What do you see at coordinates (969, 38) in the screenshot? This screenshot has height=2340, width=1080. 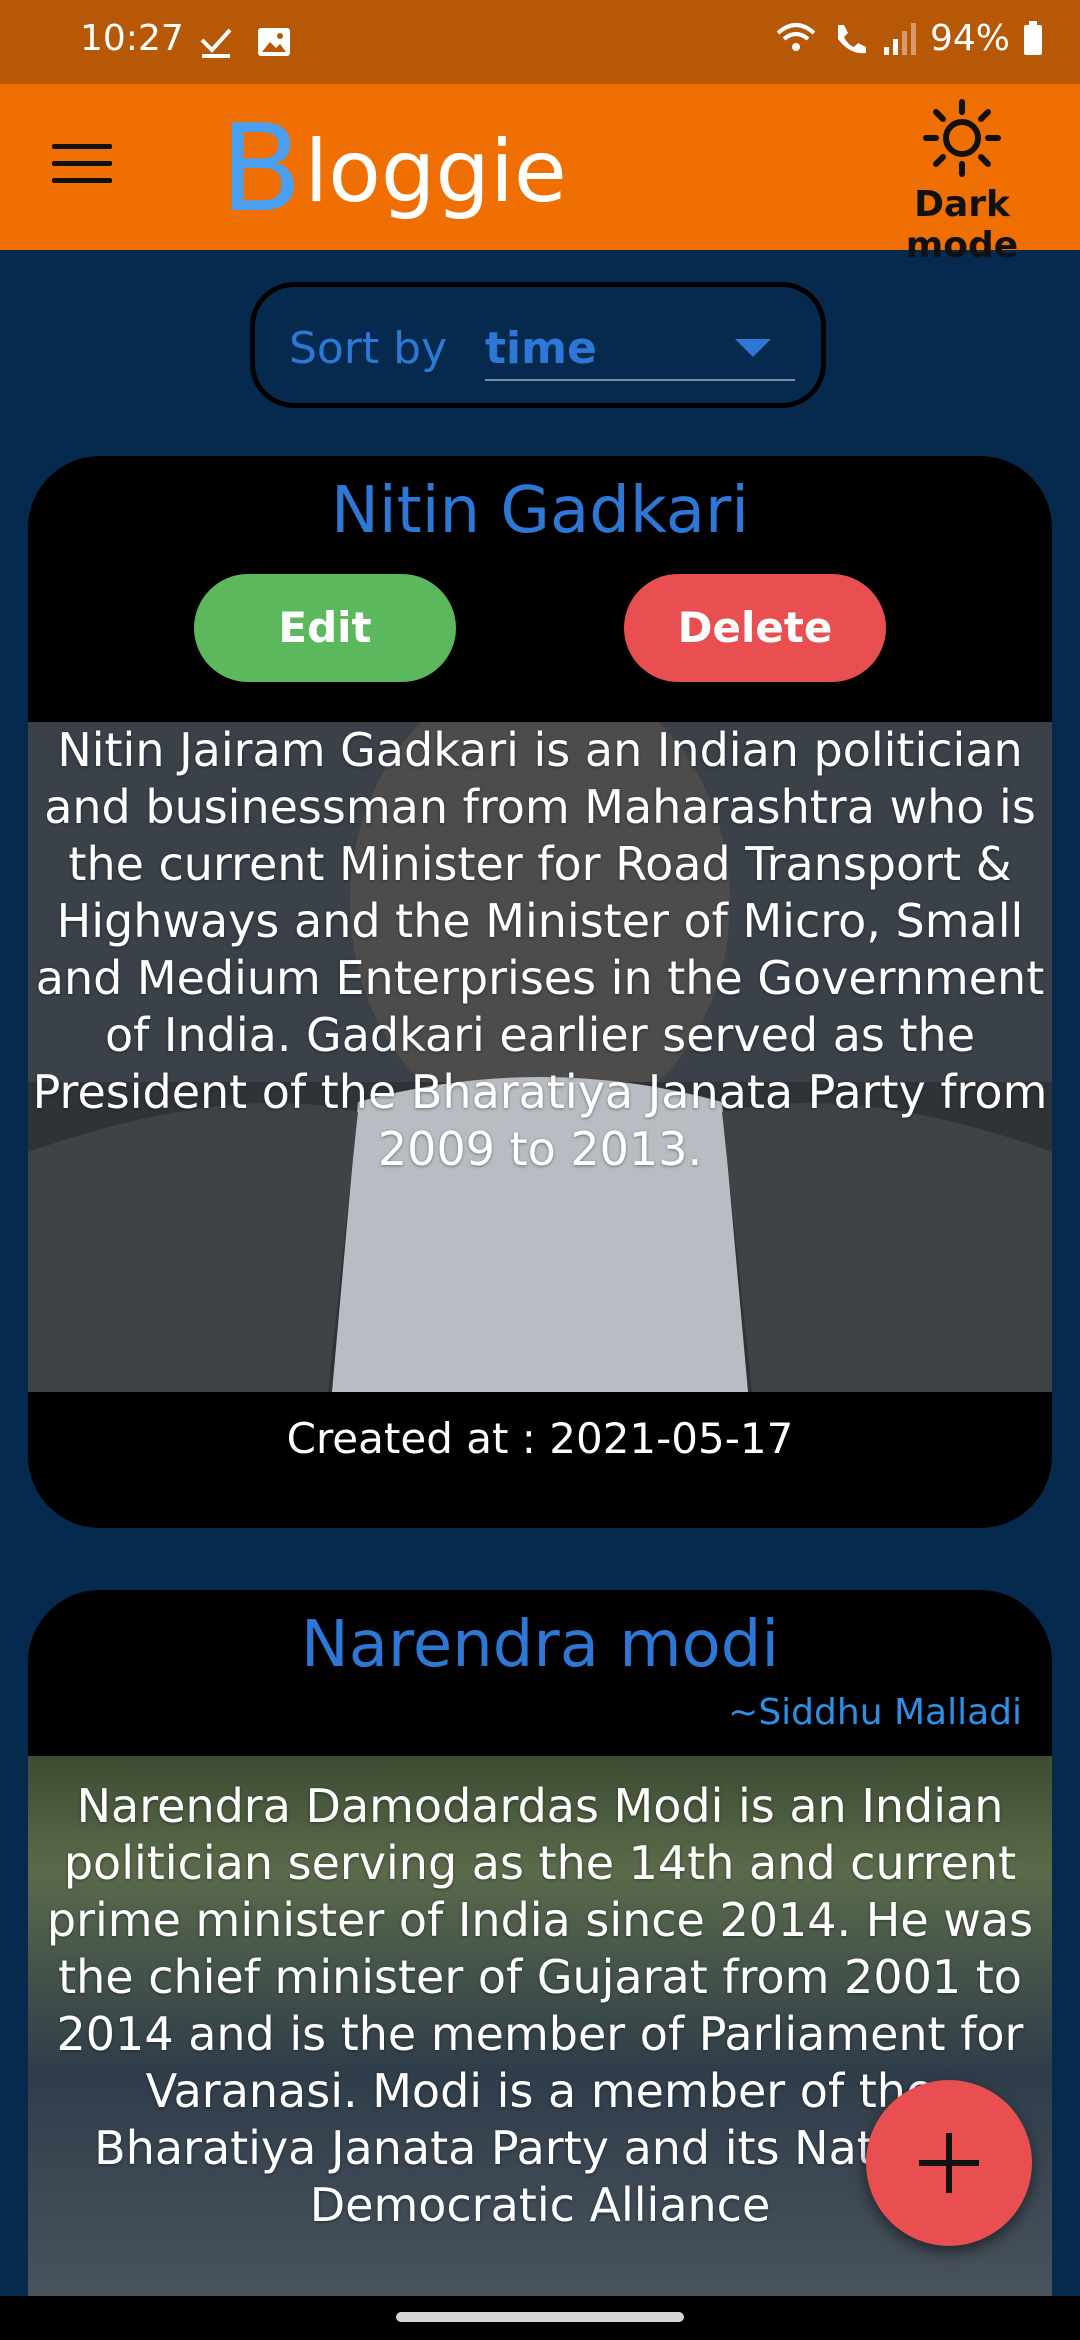 I see `battery-percent: 94%` at bounding box center [969, 38].